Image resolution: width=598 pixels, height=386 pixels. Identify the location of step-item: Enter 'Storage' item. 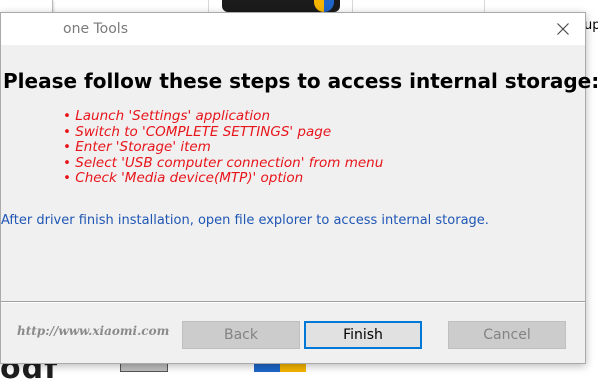
(223, 147).